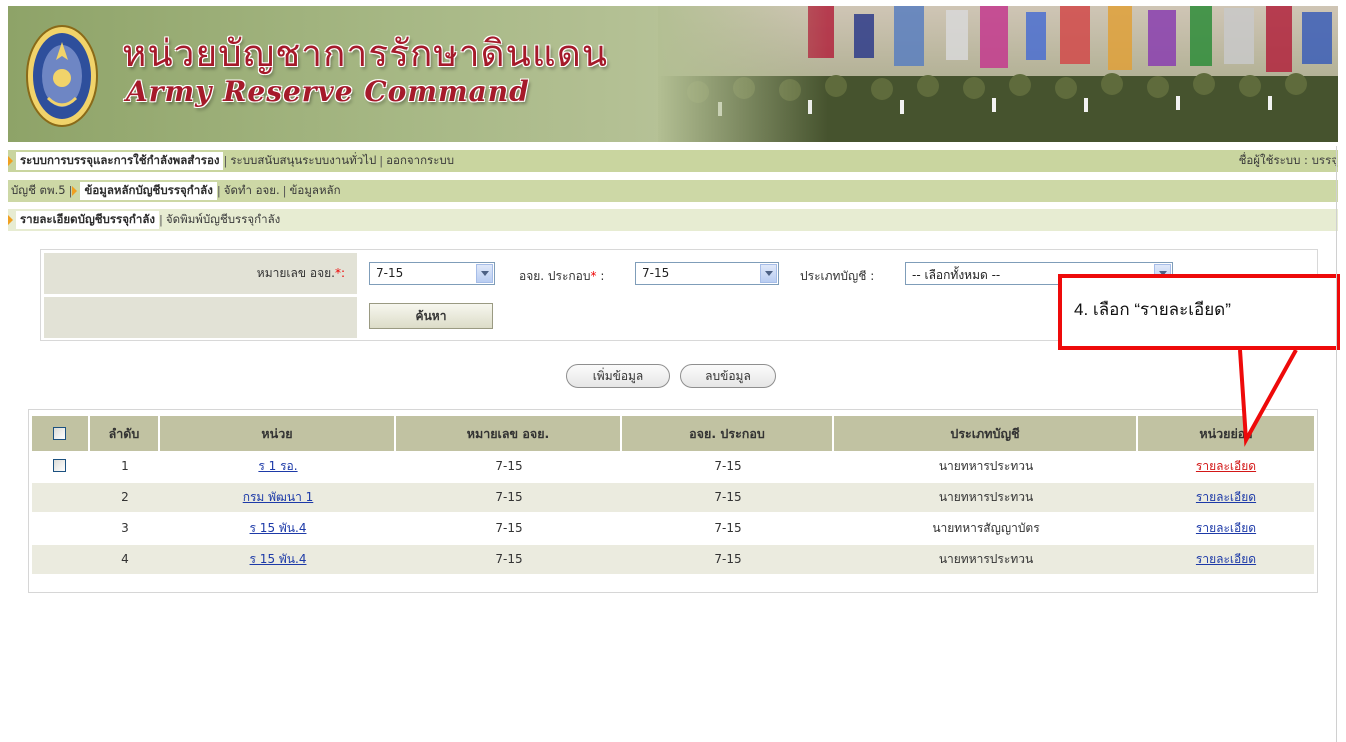 The image size is (1346, 742). I want to click on menu-item-master-data: ข้อมูลหลัก, so click(315, 191).